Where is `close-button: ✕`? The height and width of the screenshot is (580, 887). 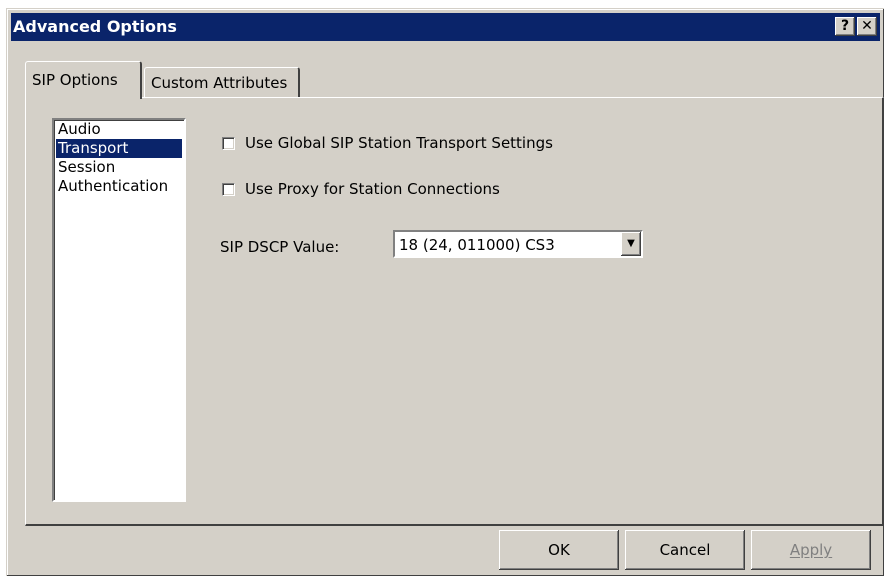 close-button: ✕ is located at coordinates (867, 26).